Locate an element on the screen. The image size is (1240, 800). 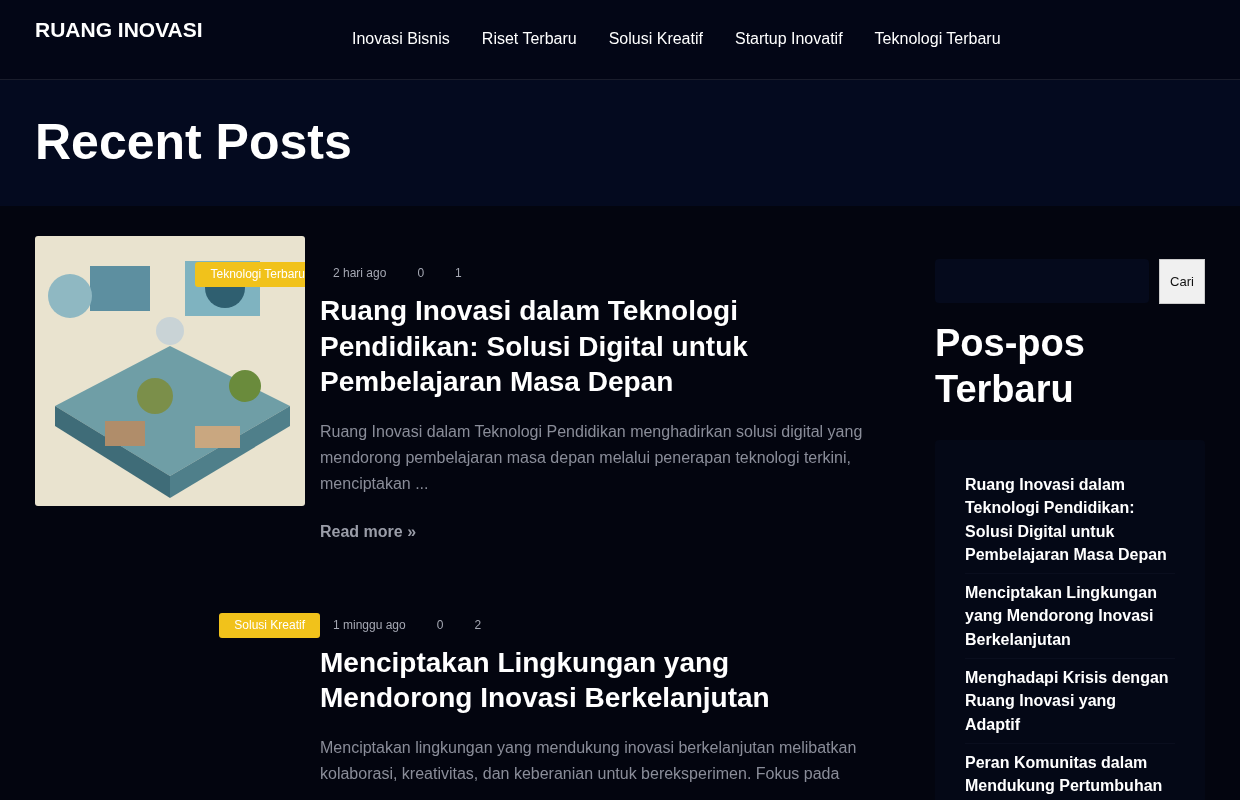
post-title: Ruang Inovasi dalam Teknologi Pendidikan: Solusi Digital untuk Pembelajaran Masa Depan is located at coordinates (595, 346).